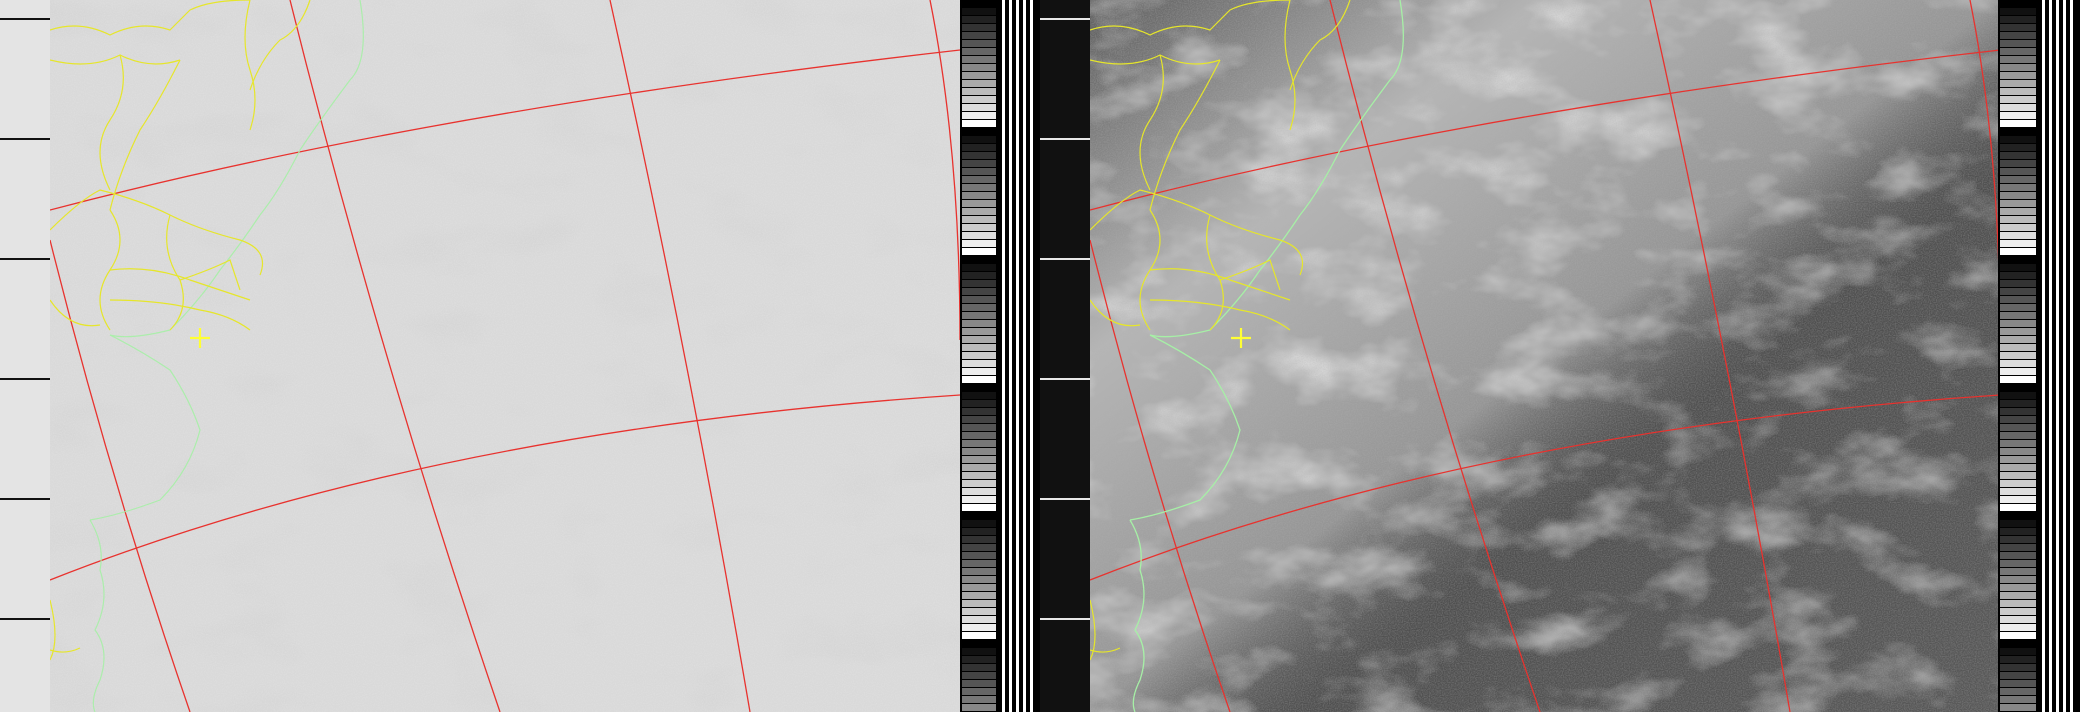 This screenshot has width=2080, height=712. Describe the element at coordinates (1065, 356) in the screenshot. I see `space-view-b` at that location.